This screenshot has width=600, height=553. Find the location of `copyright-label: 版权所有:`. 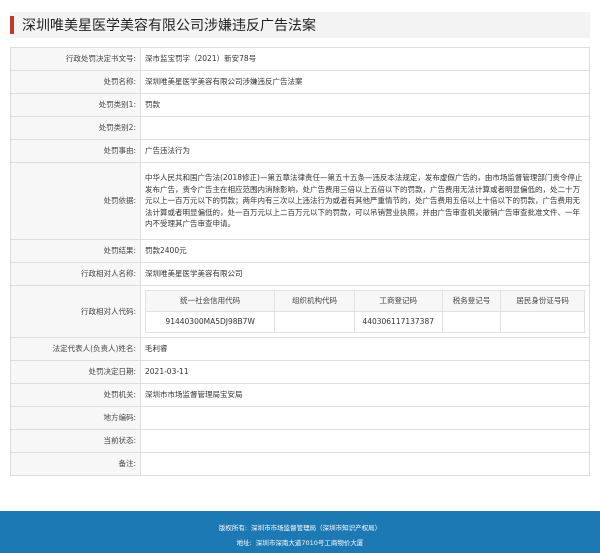

copyright-label: 版权所有: is located at coordinates (233, 528).